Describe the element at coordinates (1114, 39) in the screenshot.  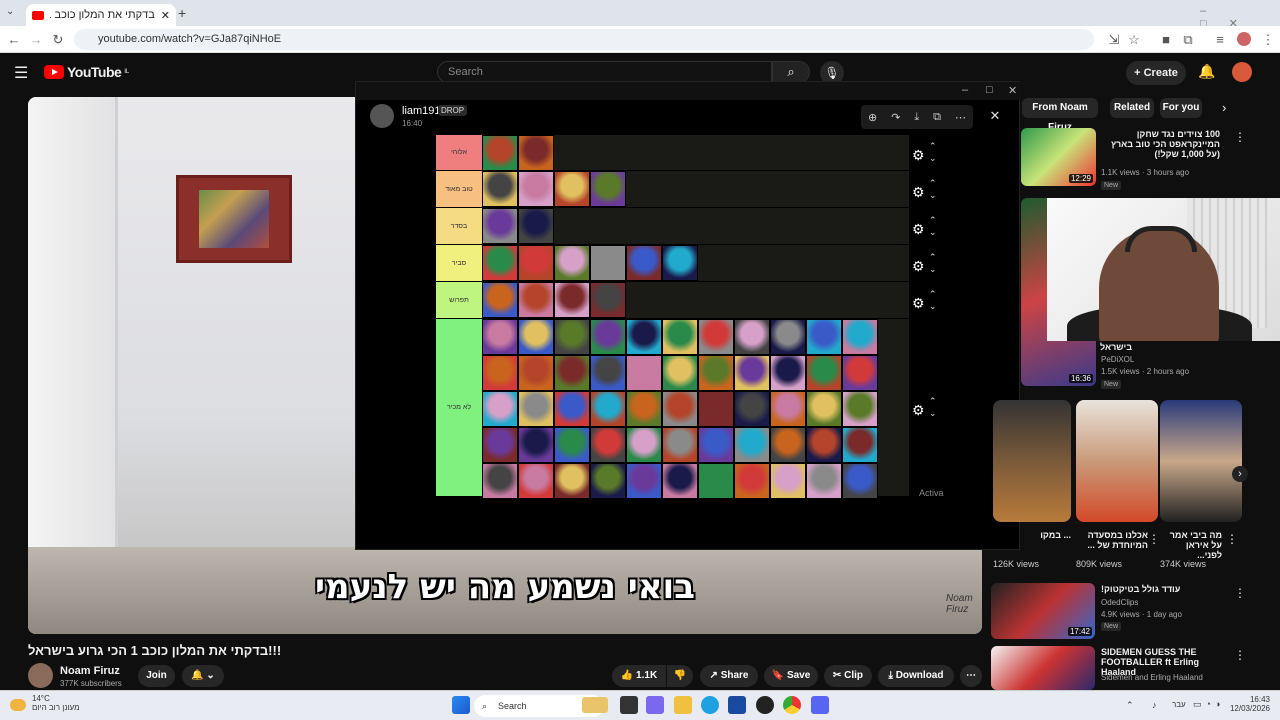
I see `install-icon: ⇲` at that location.